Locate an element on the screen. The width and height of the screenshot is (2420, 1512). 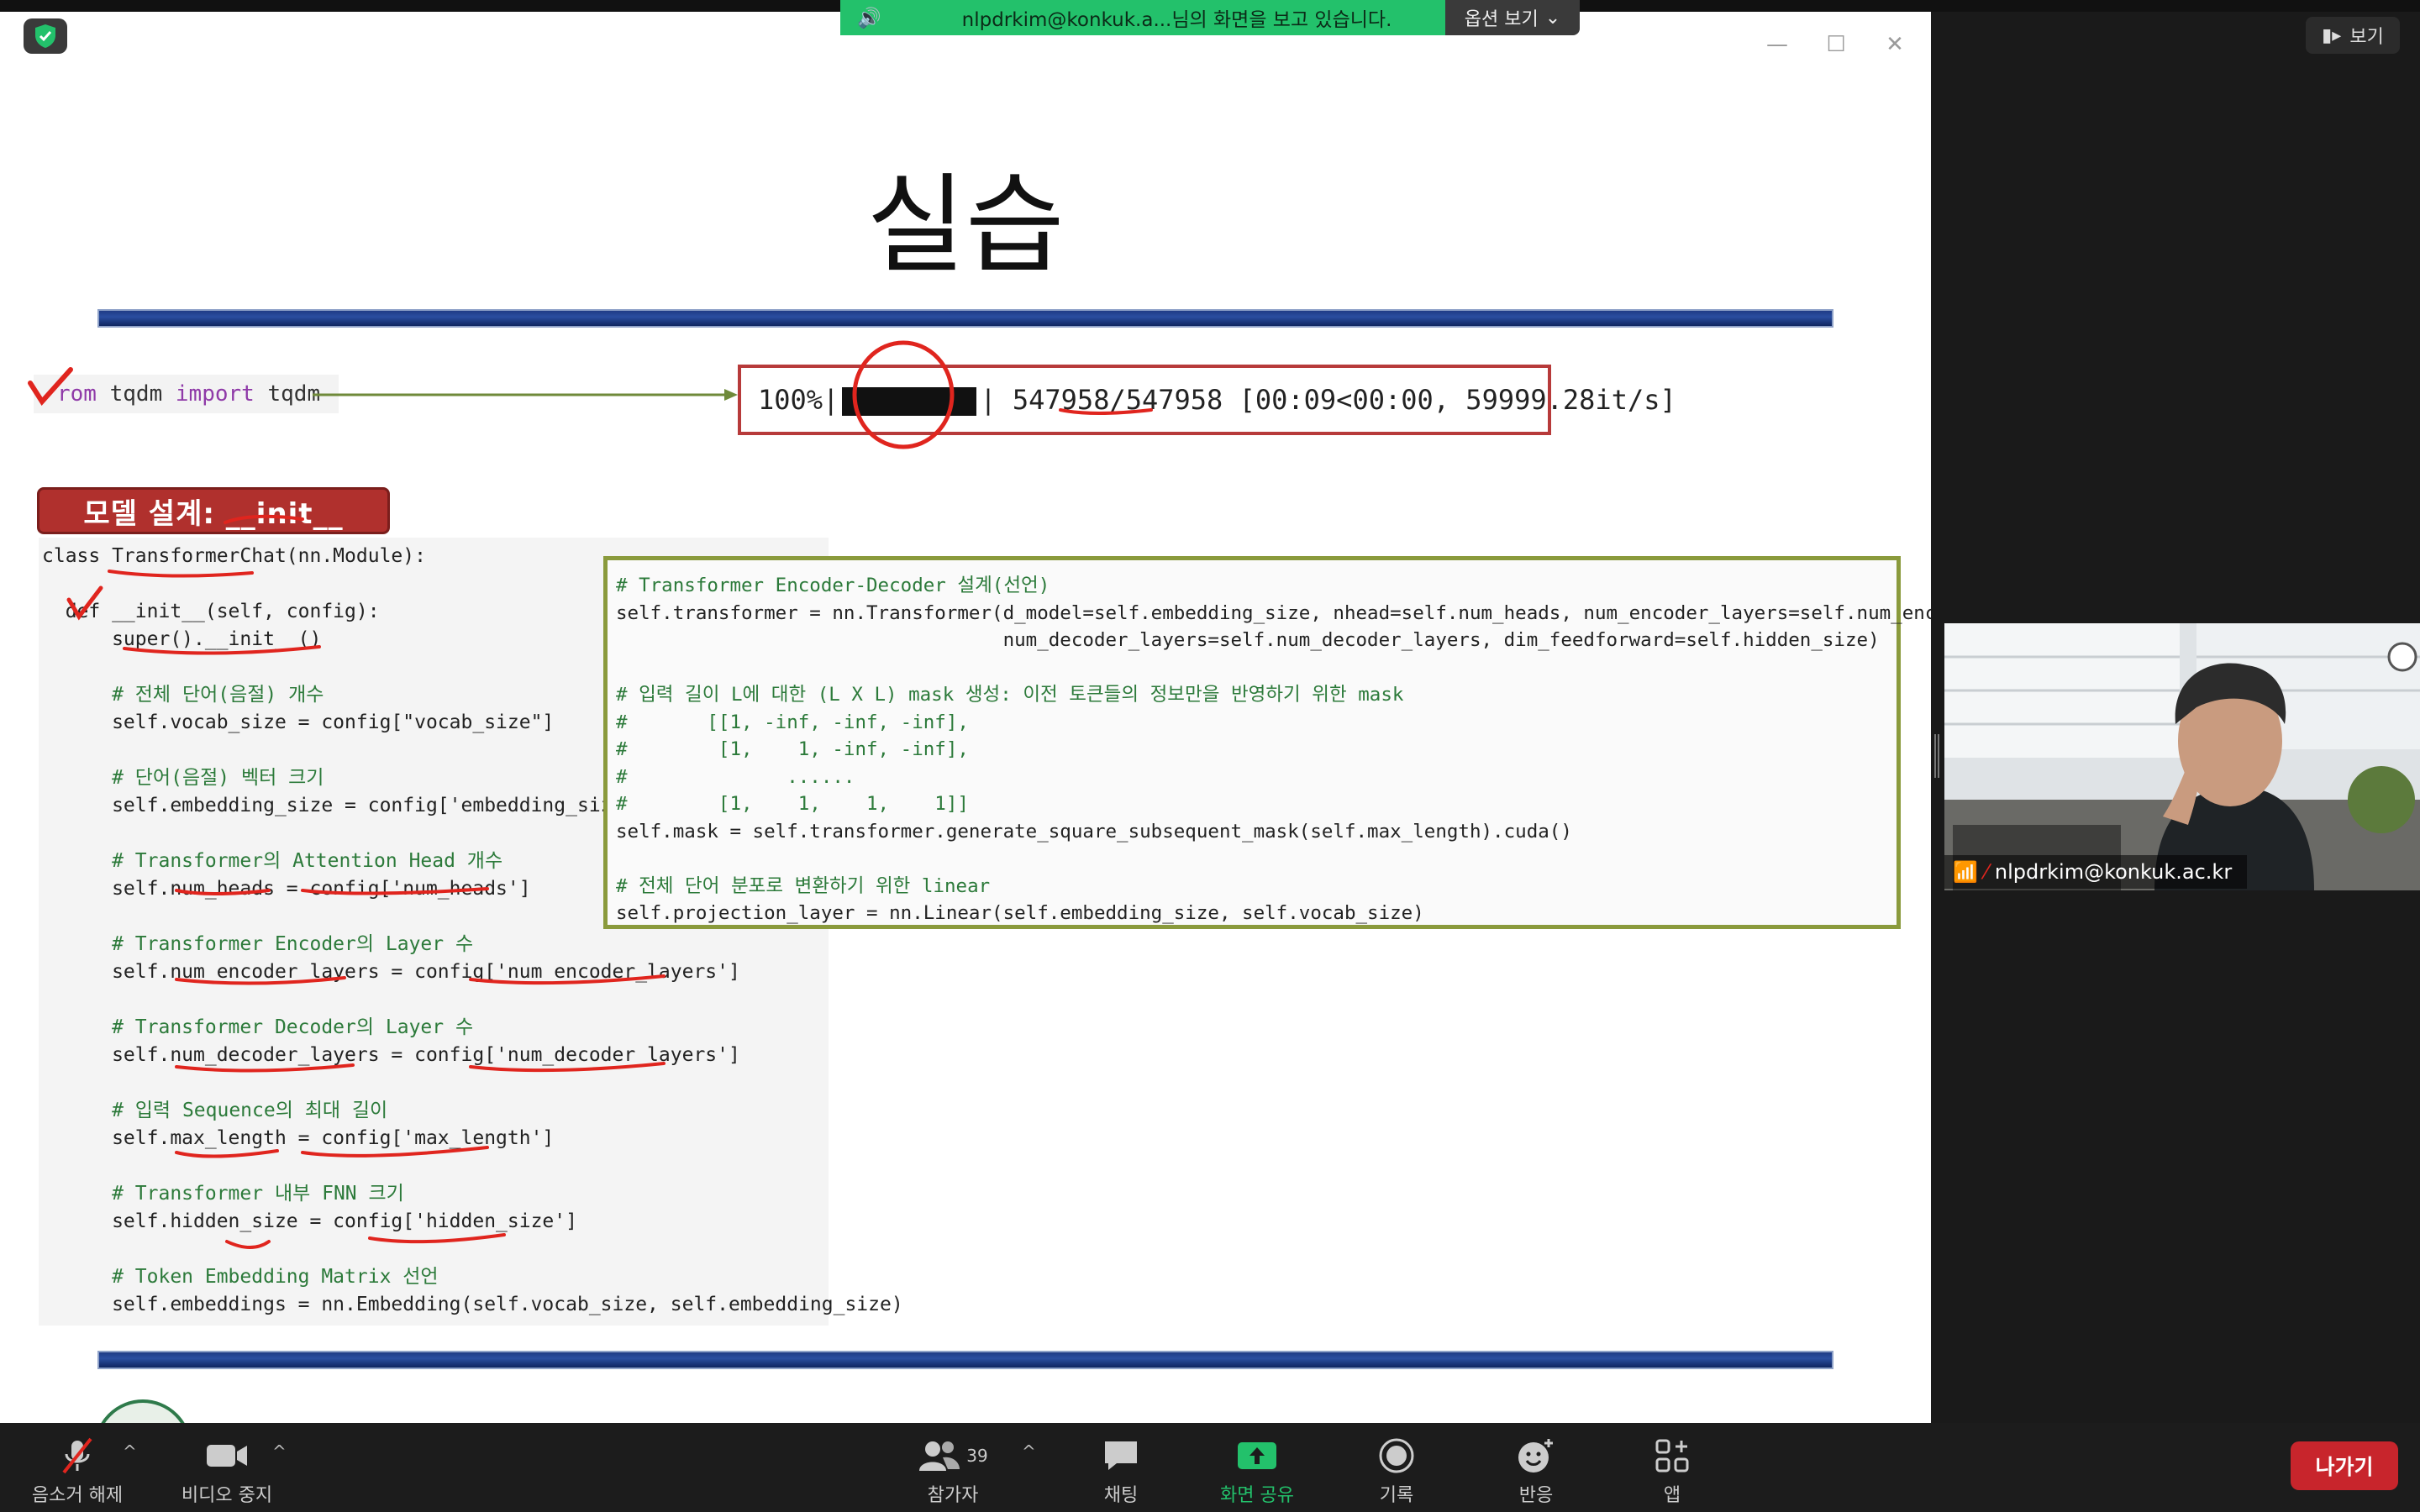
chat-button: 채팅 is located at coordinates (1121, 1471).